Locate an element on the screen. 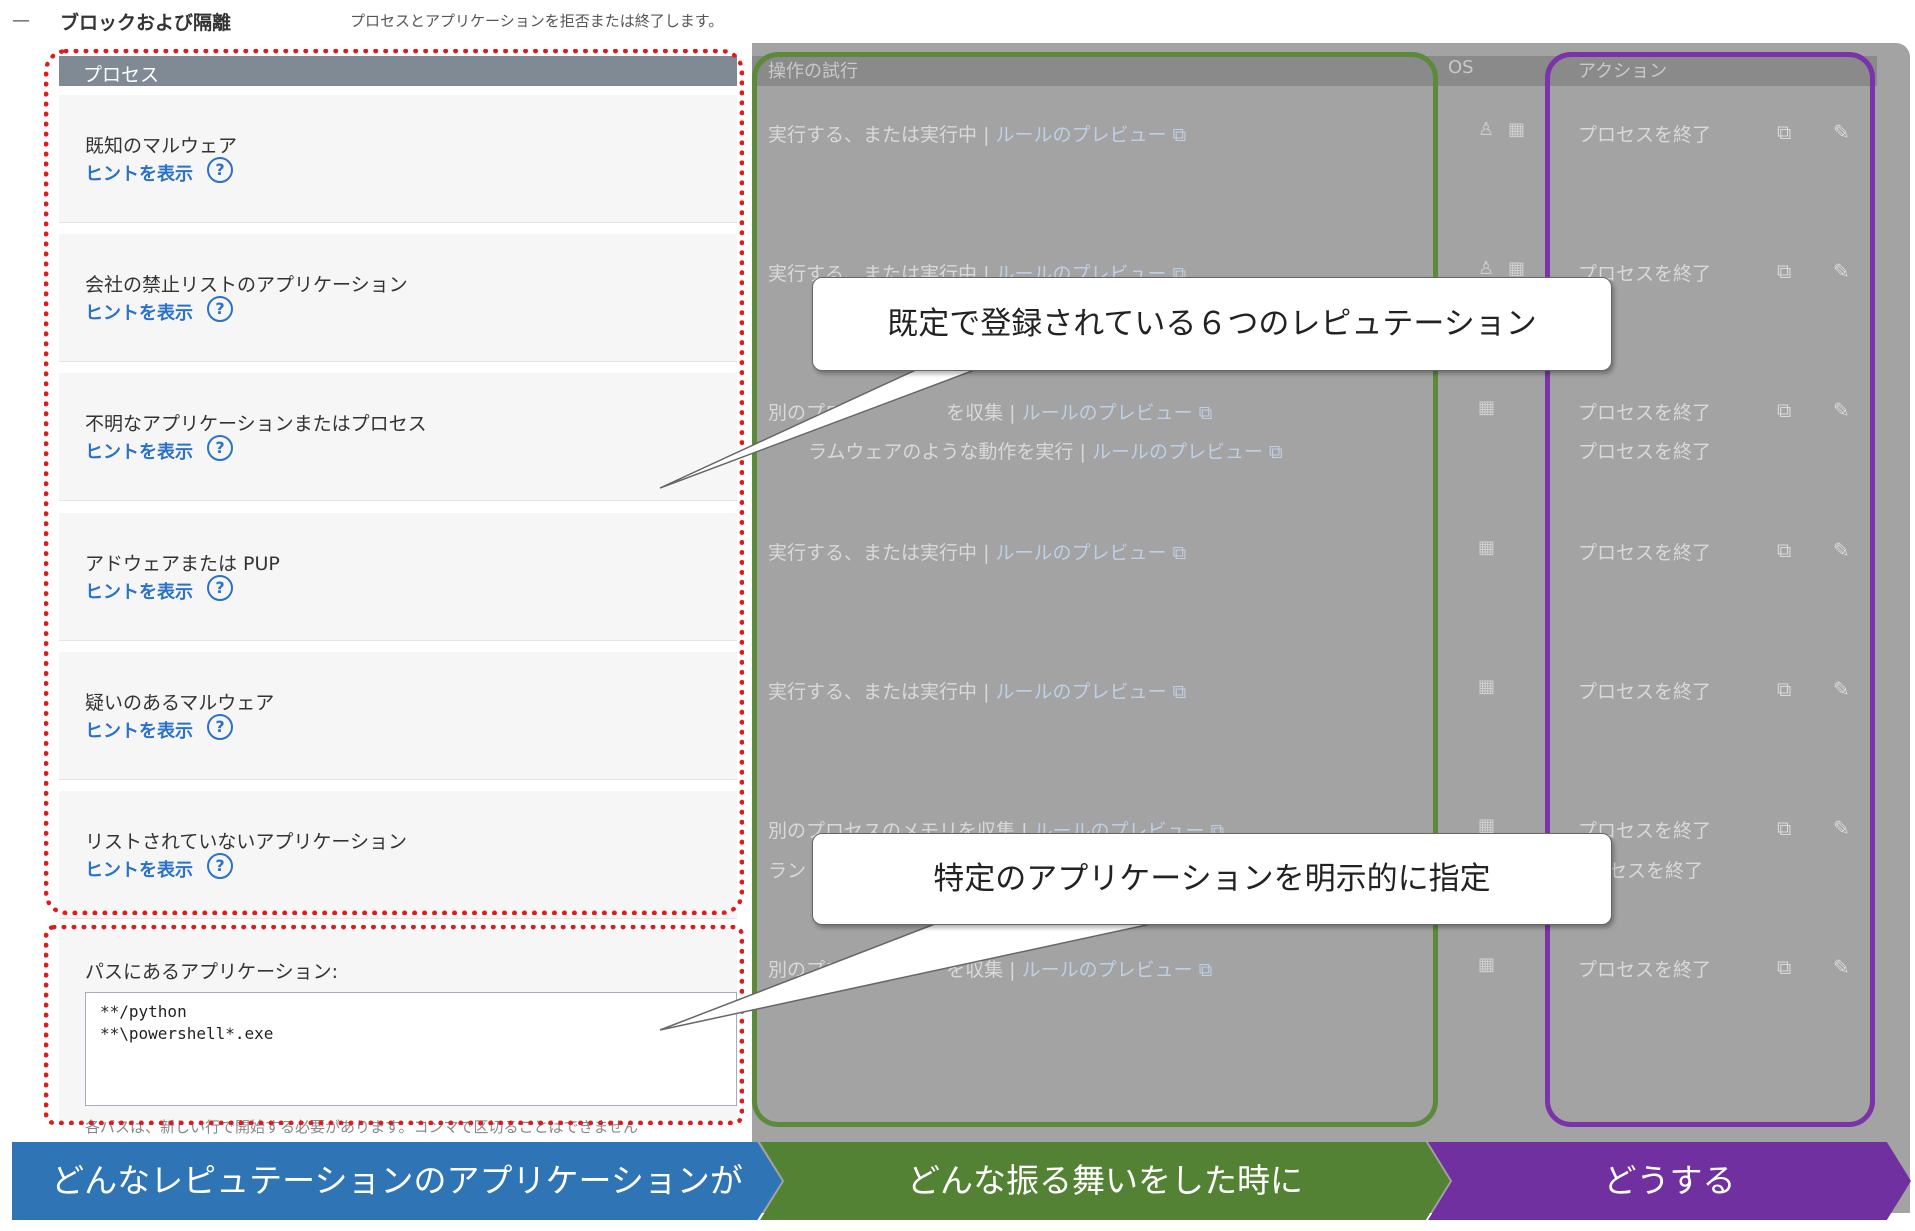 The height and width of the screenshot is (1231, 1915). callout-reputations: 既定で登録されている６つのレピュテーション is located at coordinates (1212, 324).